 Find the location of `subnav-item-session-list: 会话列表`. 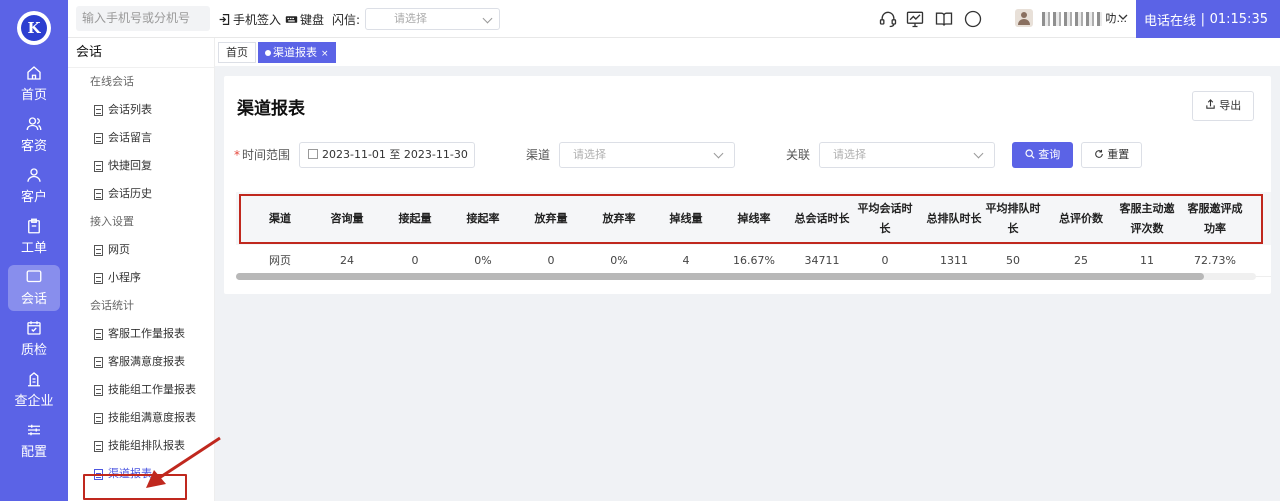

subnav-item-session-list: 会话列表 is located at coordinates (141, 110).